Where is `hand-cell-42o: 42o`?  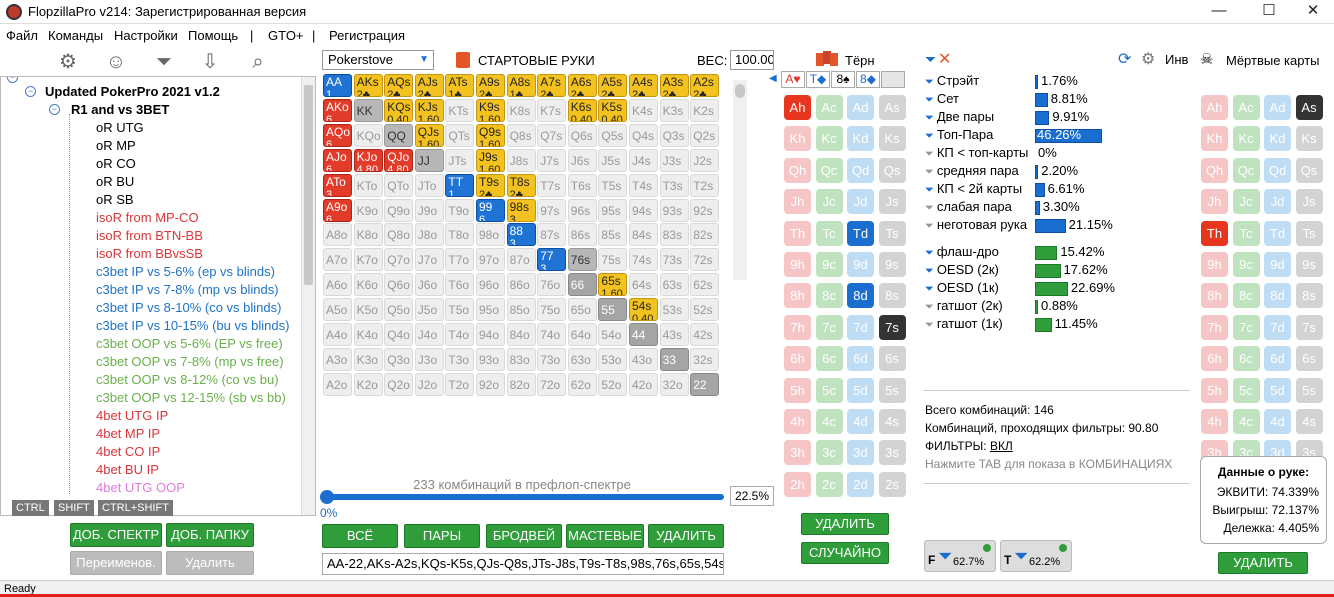 hand-cell-42o: 42o is located at coordinates (643, 384).